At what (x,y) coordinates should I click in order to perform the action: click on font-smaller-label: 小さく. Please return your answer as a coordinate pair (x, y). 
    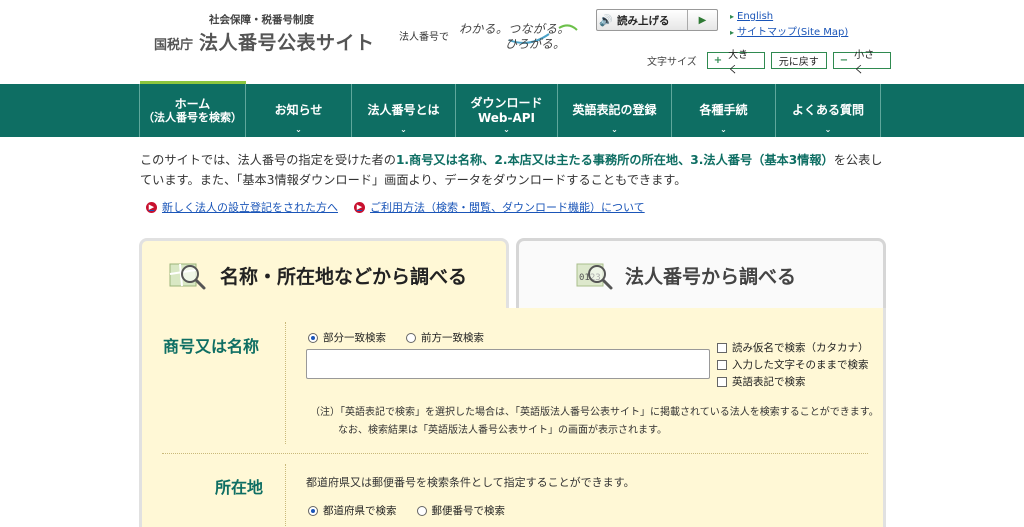
    Looking at the image, I should click on (864, 62).